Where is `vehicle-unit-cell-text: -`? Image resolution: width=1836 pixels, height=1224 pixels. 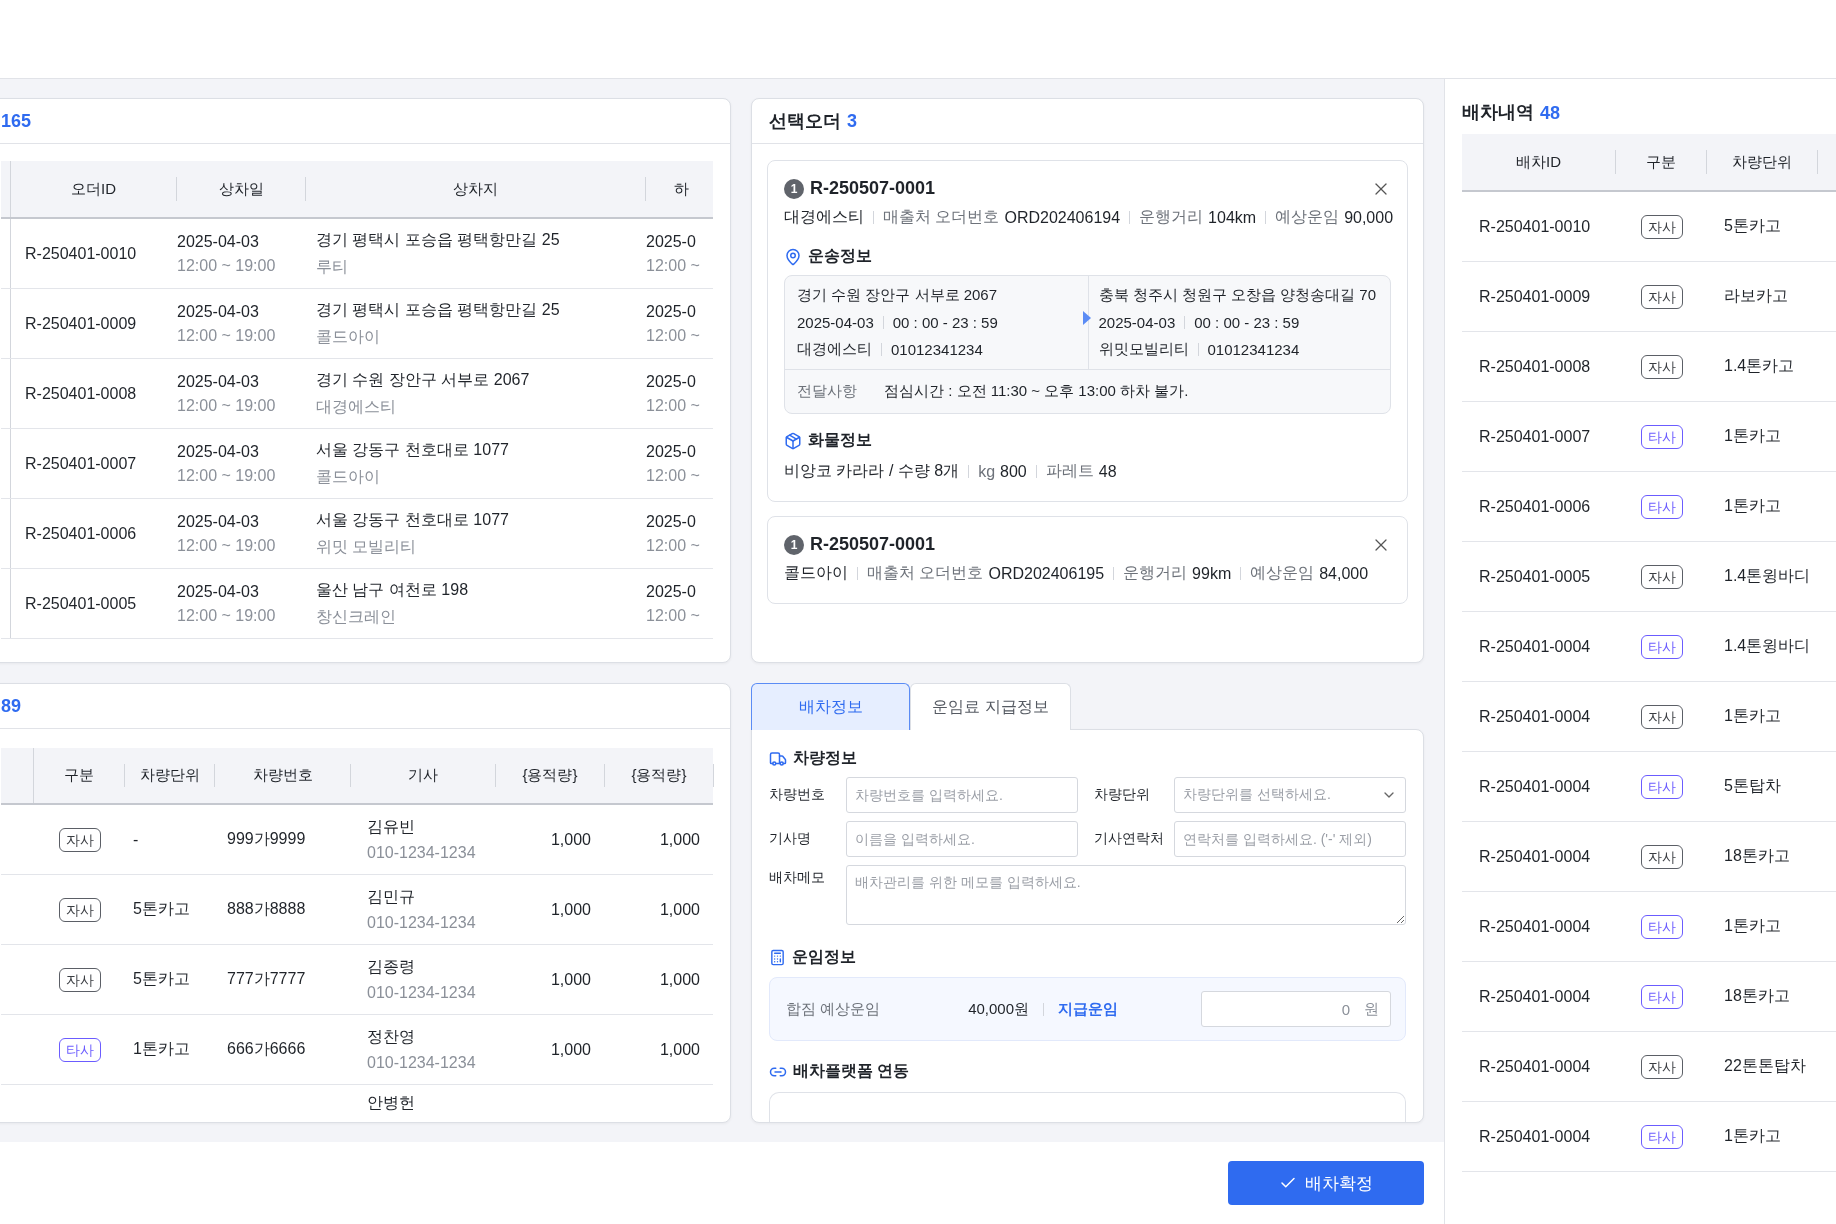 vehicle-unit-cell-text: - is located at coordinates (136, 839).